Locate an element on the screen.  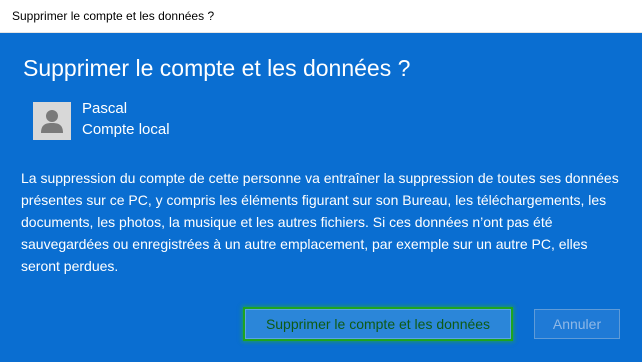
delete-account-button: Supprimer le compte et les données is located at coordinates (378, 324).